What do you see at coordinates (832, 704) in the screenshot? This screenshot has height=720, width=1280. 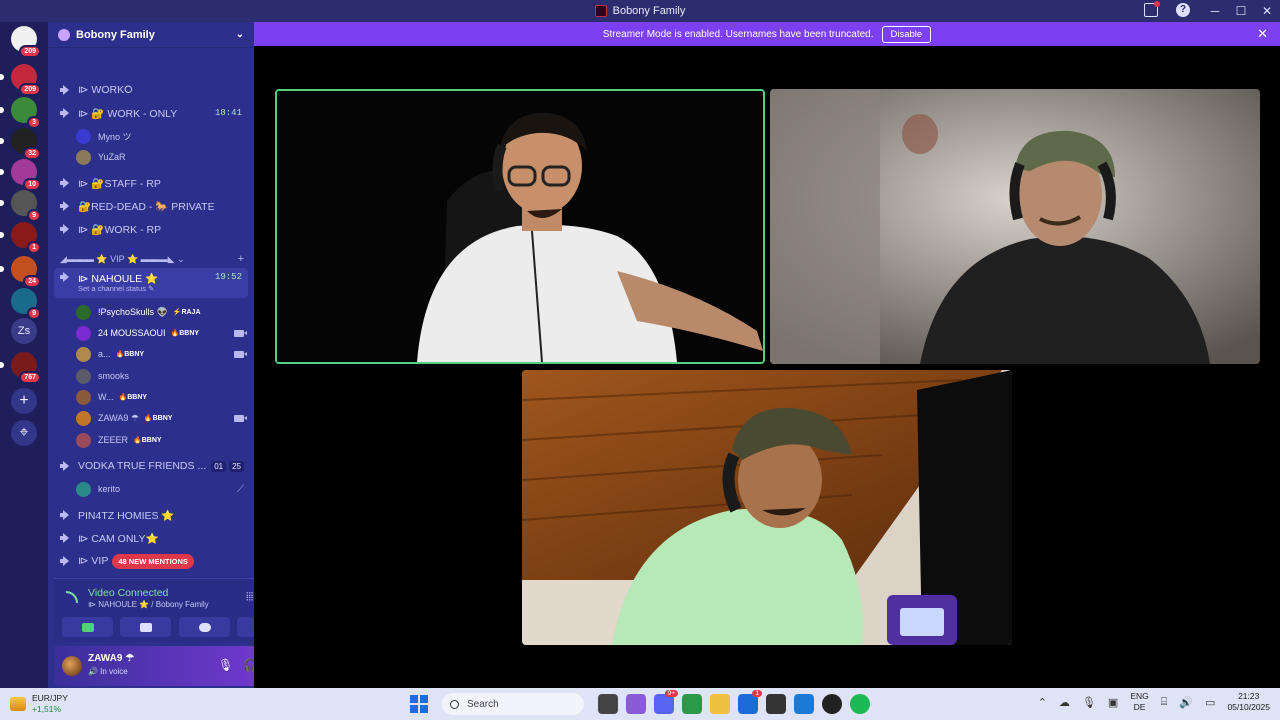 I see `obs-icon` at bounding box center [832, 704].